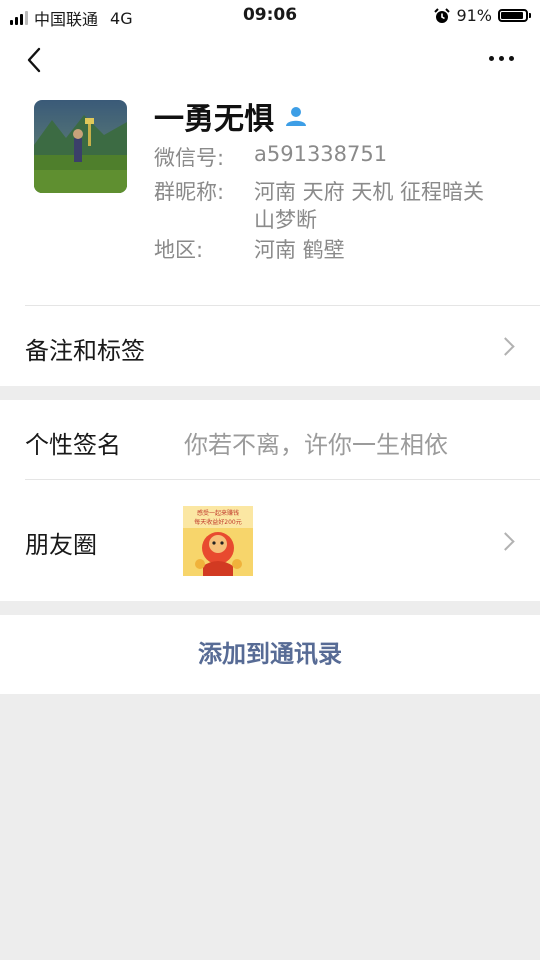 The width and height of the screenshot is (540, 960). I want to click on status-right: 91%, so click(482, 15).